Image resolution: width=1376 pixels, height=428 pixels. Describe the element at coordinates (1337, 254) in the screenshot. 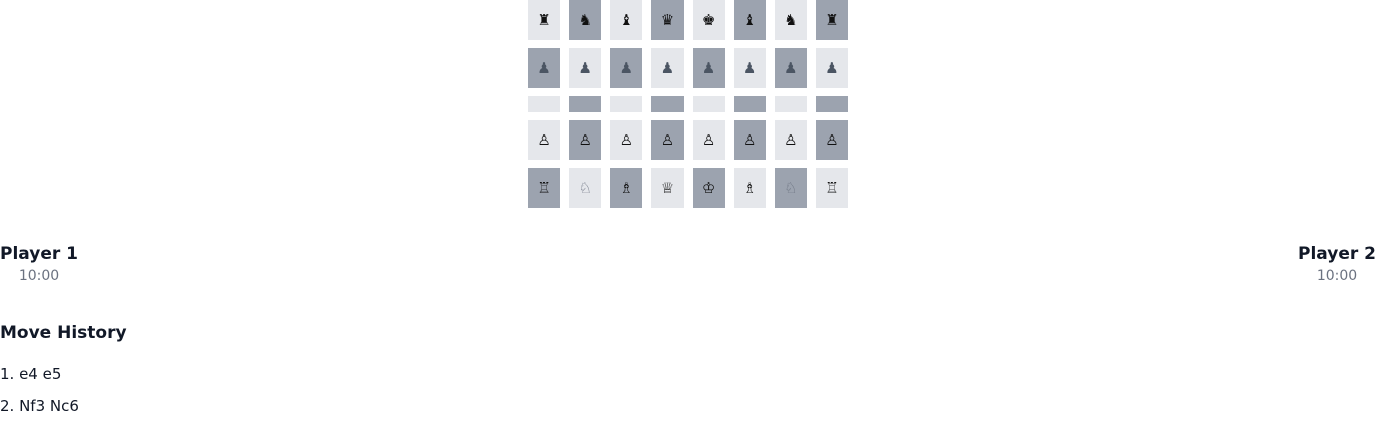

I see `player-2-name: Player 2` at that location.